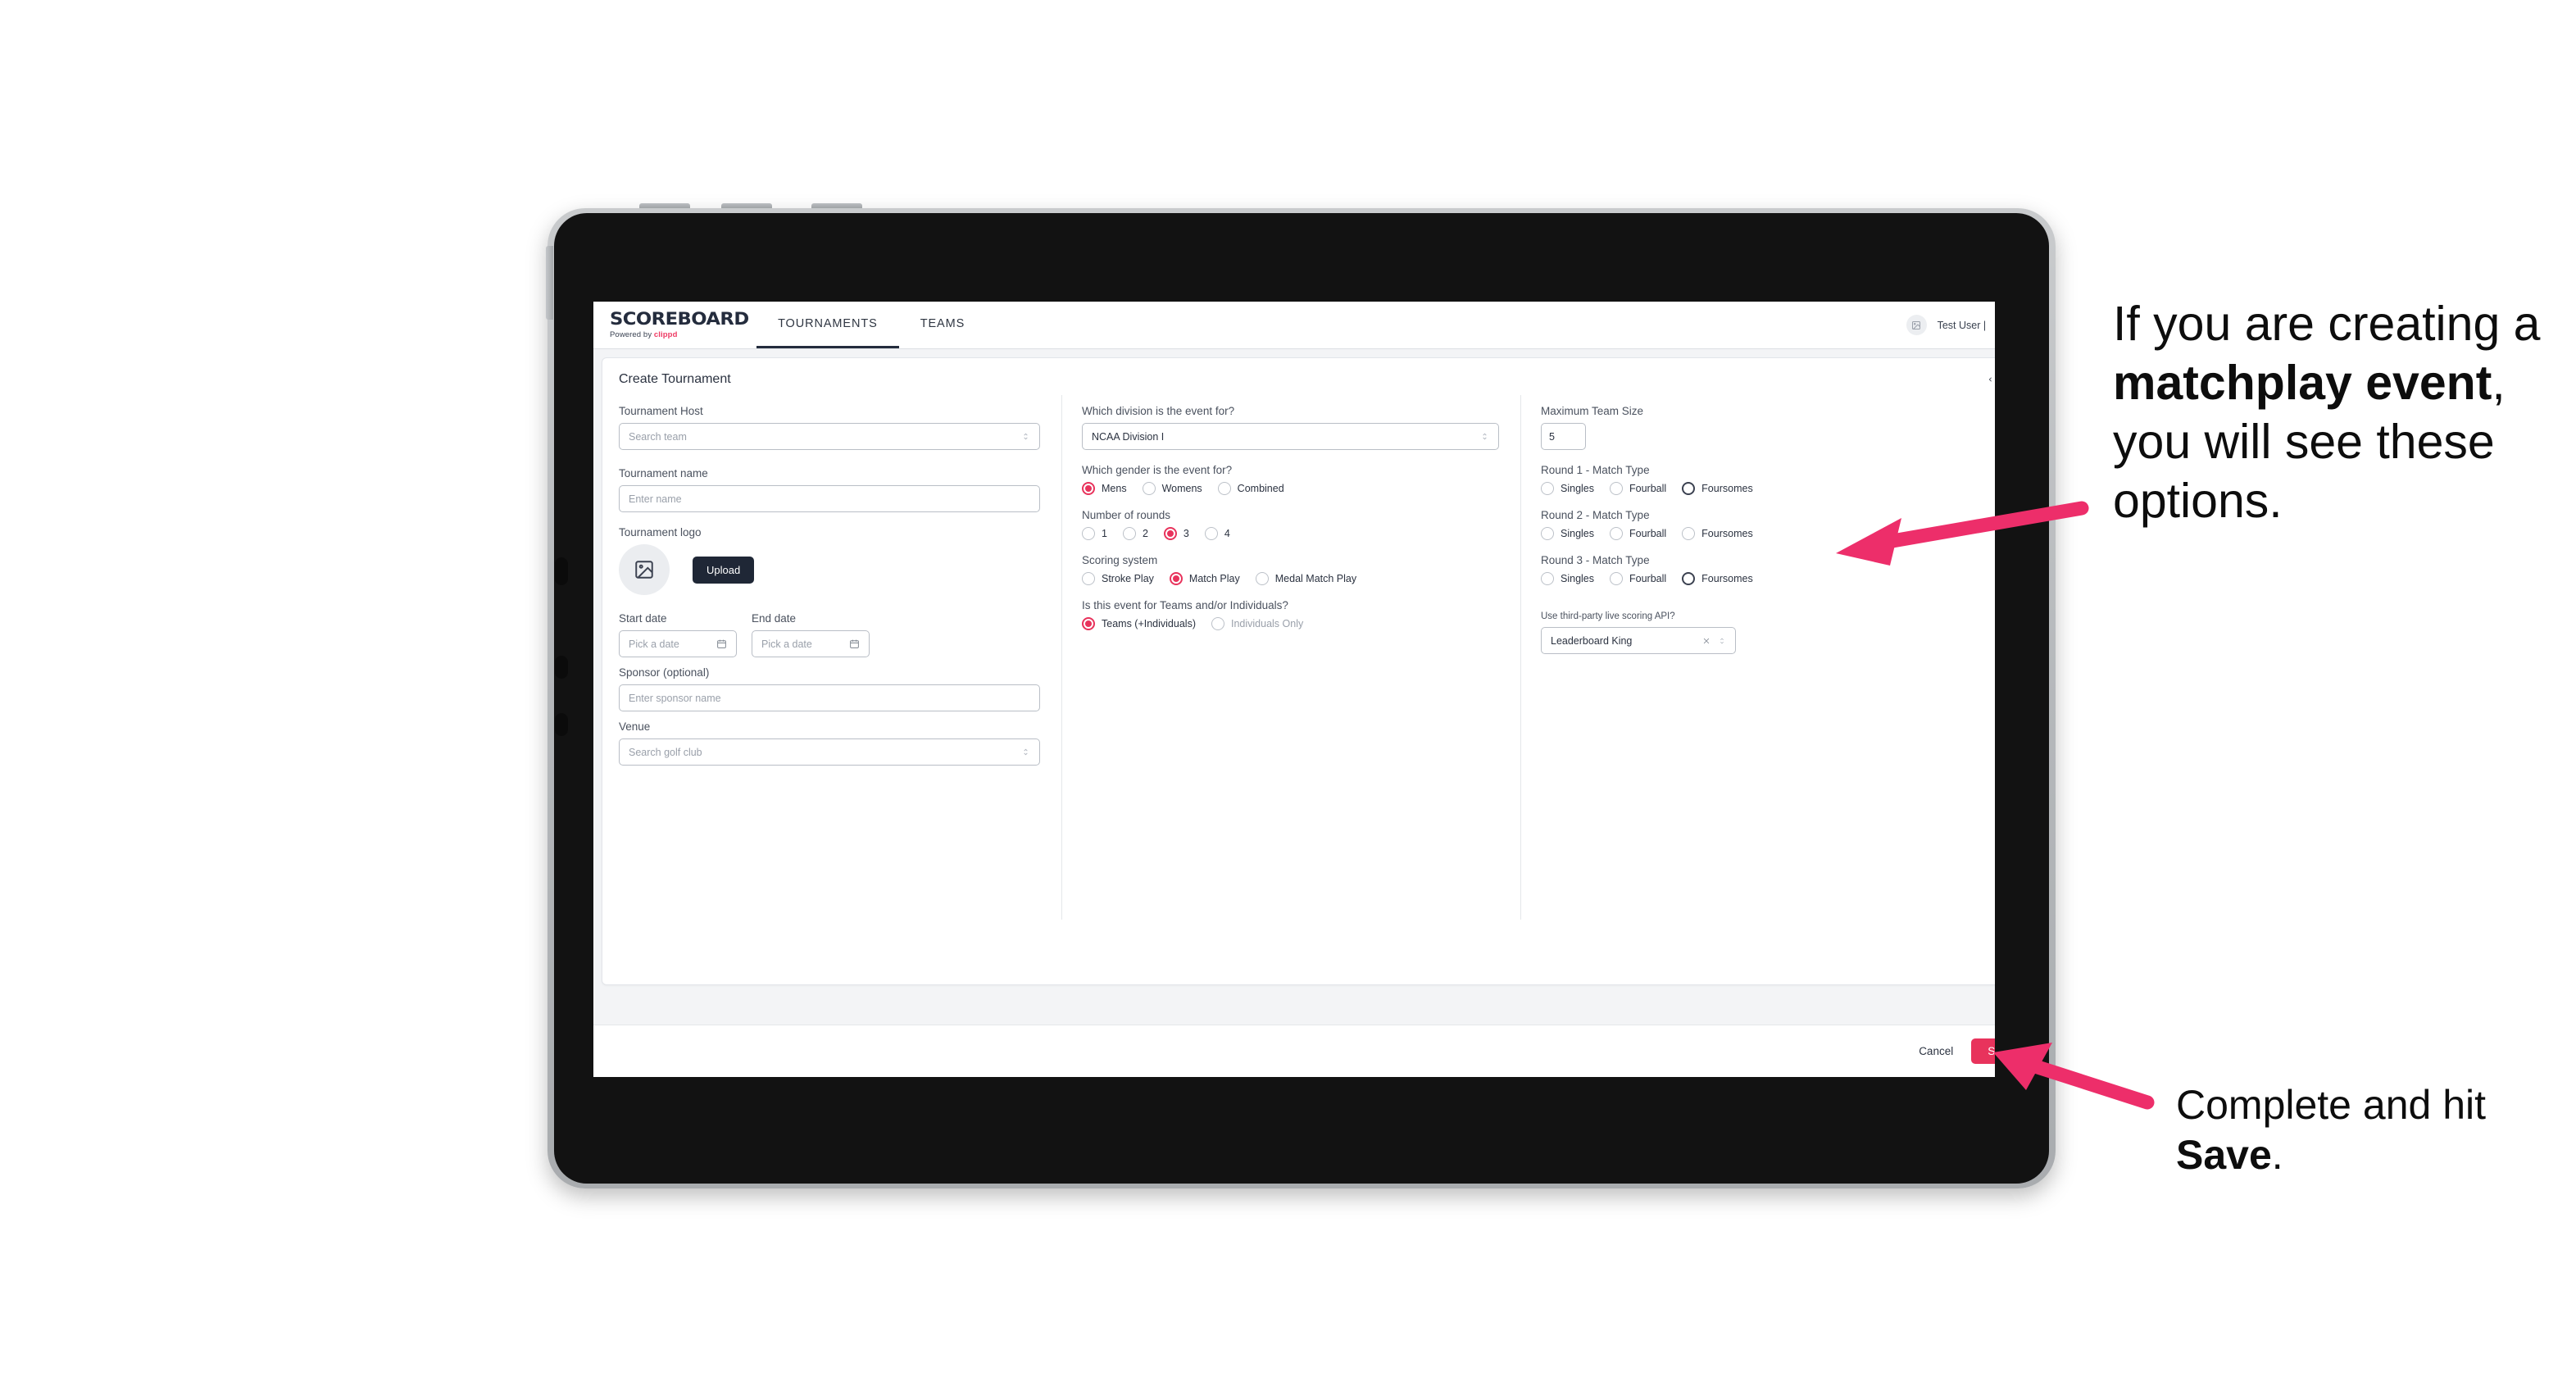  Describe the element at coordinates (1717, 578) in the screenshot. I see `radio-round3-foursomes: Foursomes` at that location.